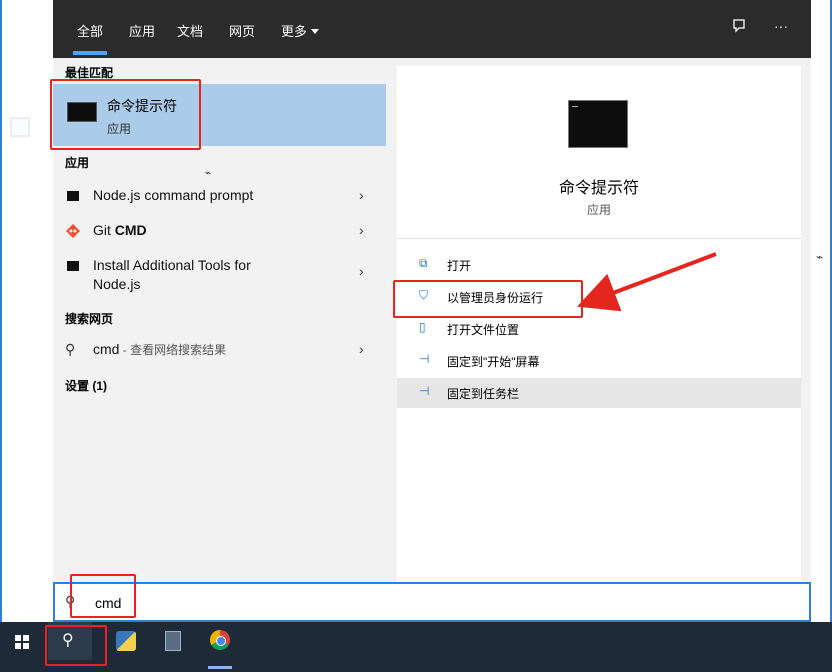 The width and height of the screenshot is (832, 672). I want to click on tab-web: 网页, so click(242, 30).